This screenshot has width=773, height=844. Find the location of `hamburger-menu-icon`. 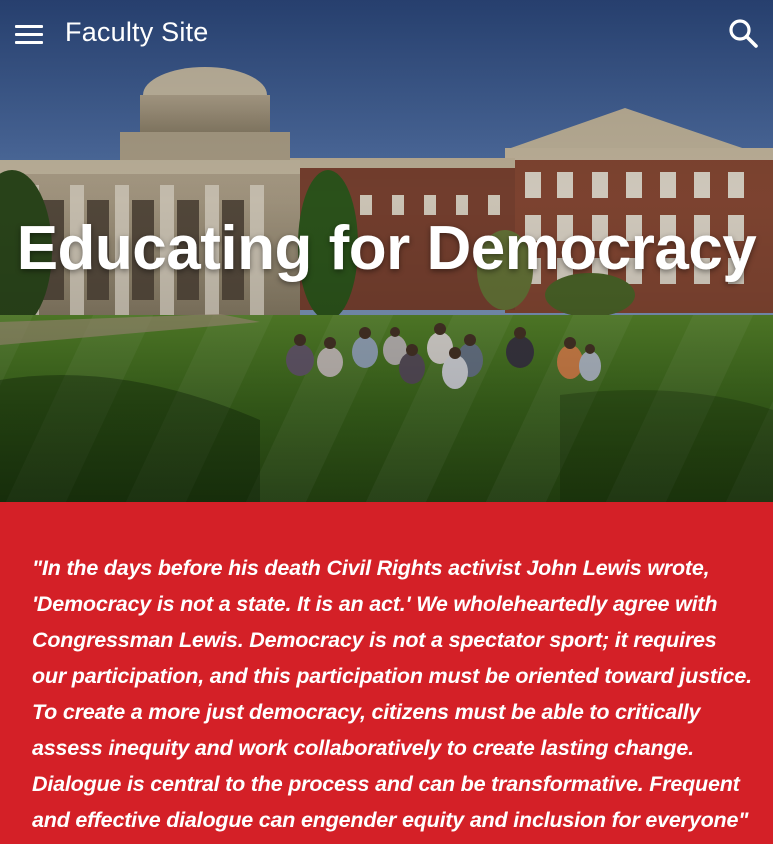

hamburger-menu-icon is located at coordinates (29, 34).